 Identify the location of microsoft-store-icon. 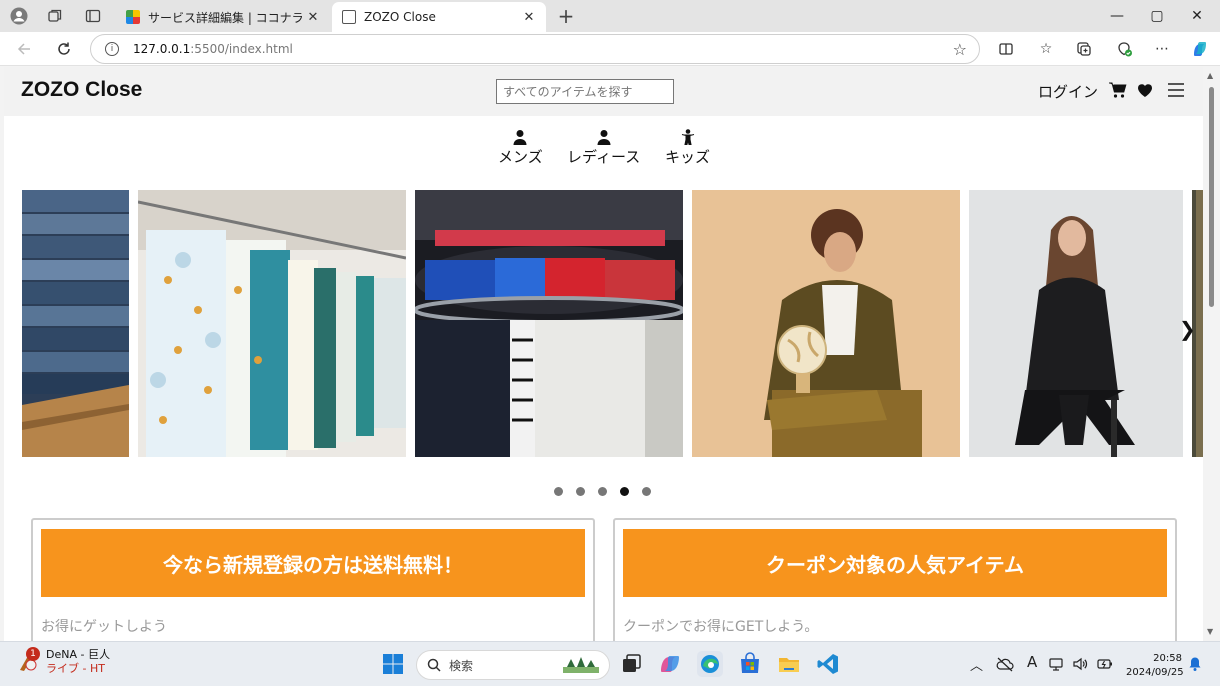
(750, 664).